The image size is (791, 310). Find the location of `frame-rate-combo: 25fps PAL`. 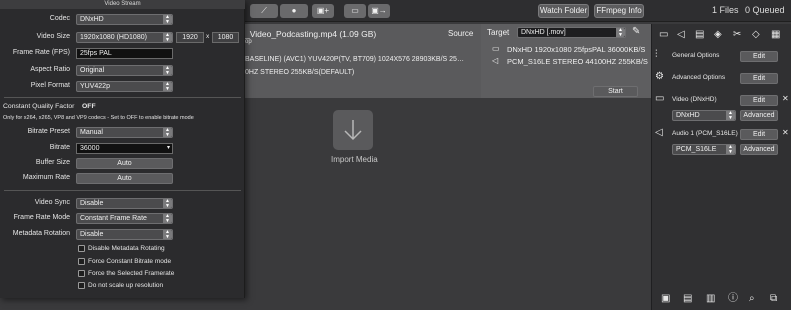

frame-rate-combo: 25fps PAL is located at coordinates (124, 53).